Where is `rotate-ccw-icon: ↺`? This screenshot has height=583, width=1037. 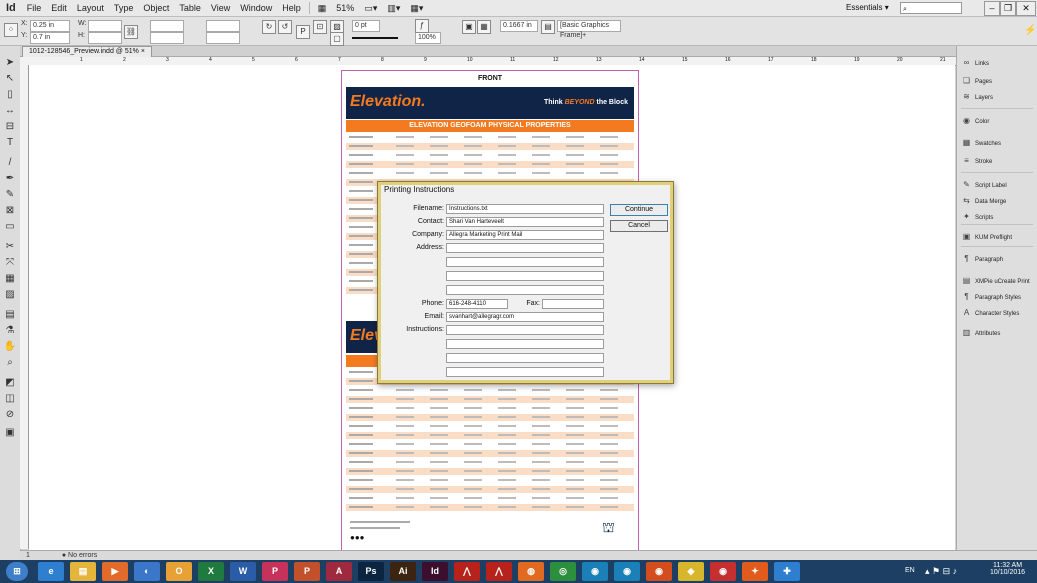
rotate-ccw-icon: ↺ is located at coordinates (285, 27).